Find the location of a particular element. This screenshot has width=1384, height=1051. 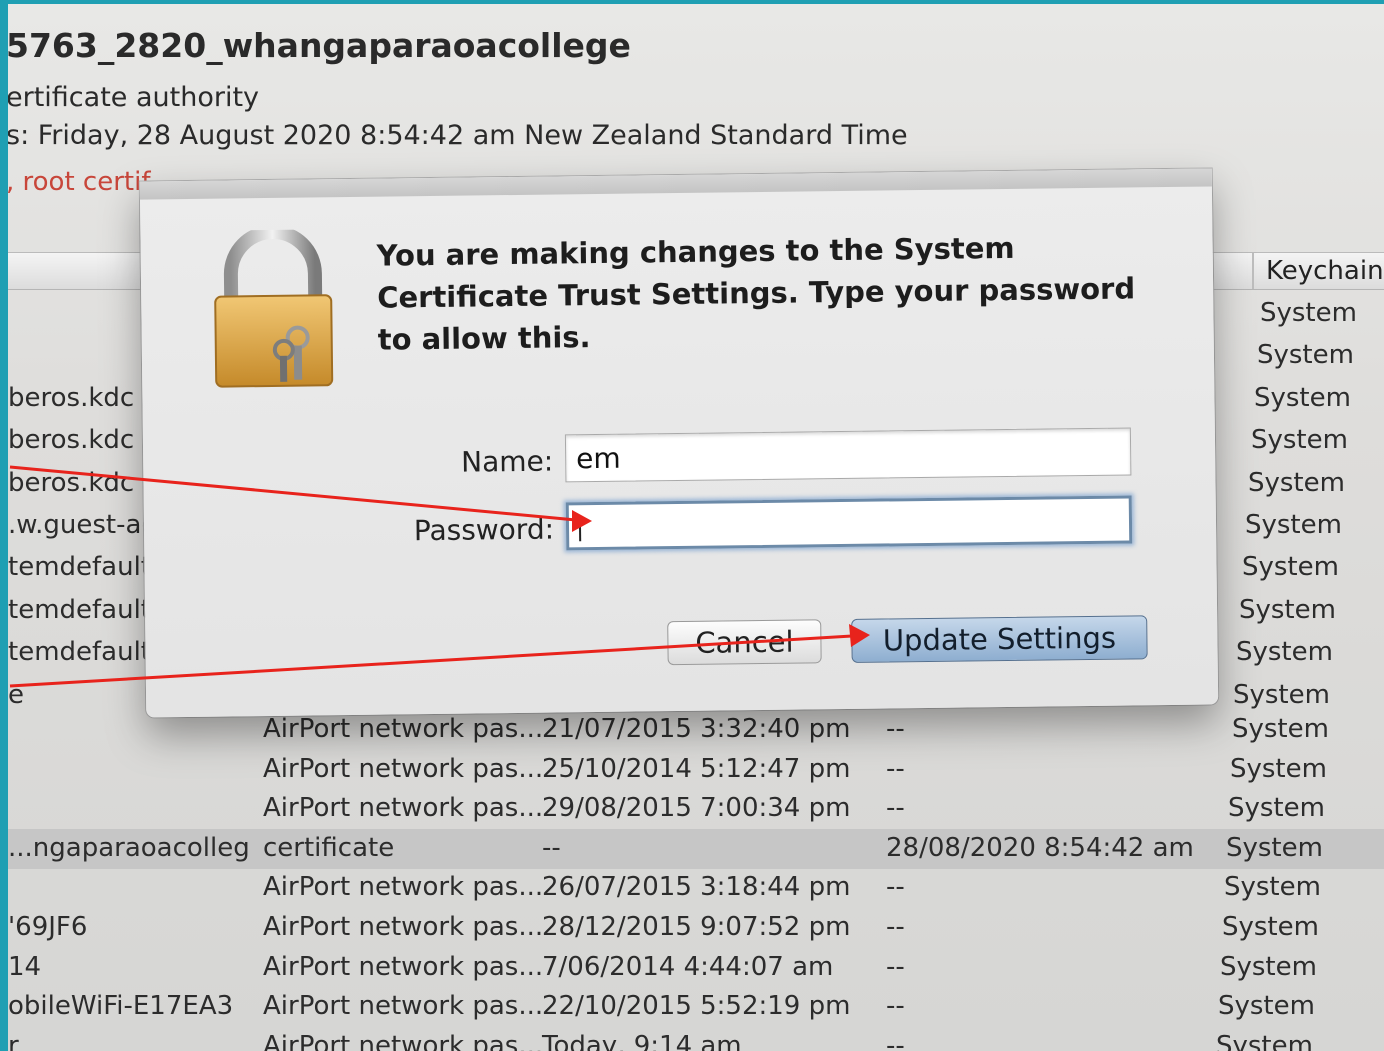

row-date-modified: 21/07/2015 3:32:40 pm is located at coordinates (696, 729).